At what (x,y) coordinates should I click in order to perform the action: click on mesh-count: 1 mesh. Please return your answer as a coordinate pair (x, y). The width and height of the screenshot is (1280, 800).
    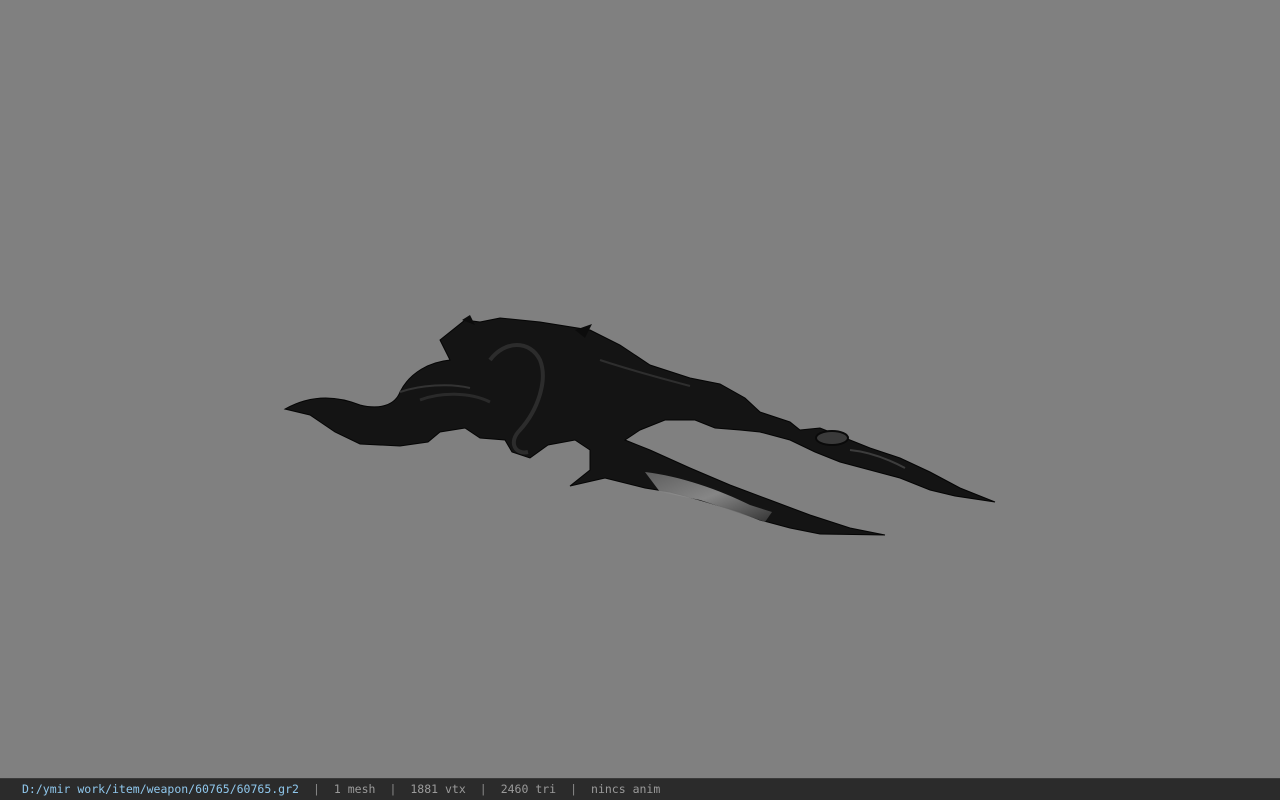
    Looking at the image, I should click on (354, 789).